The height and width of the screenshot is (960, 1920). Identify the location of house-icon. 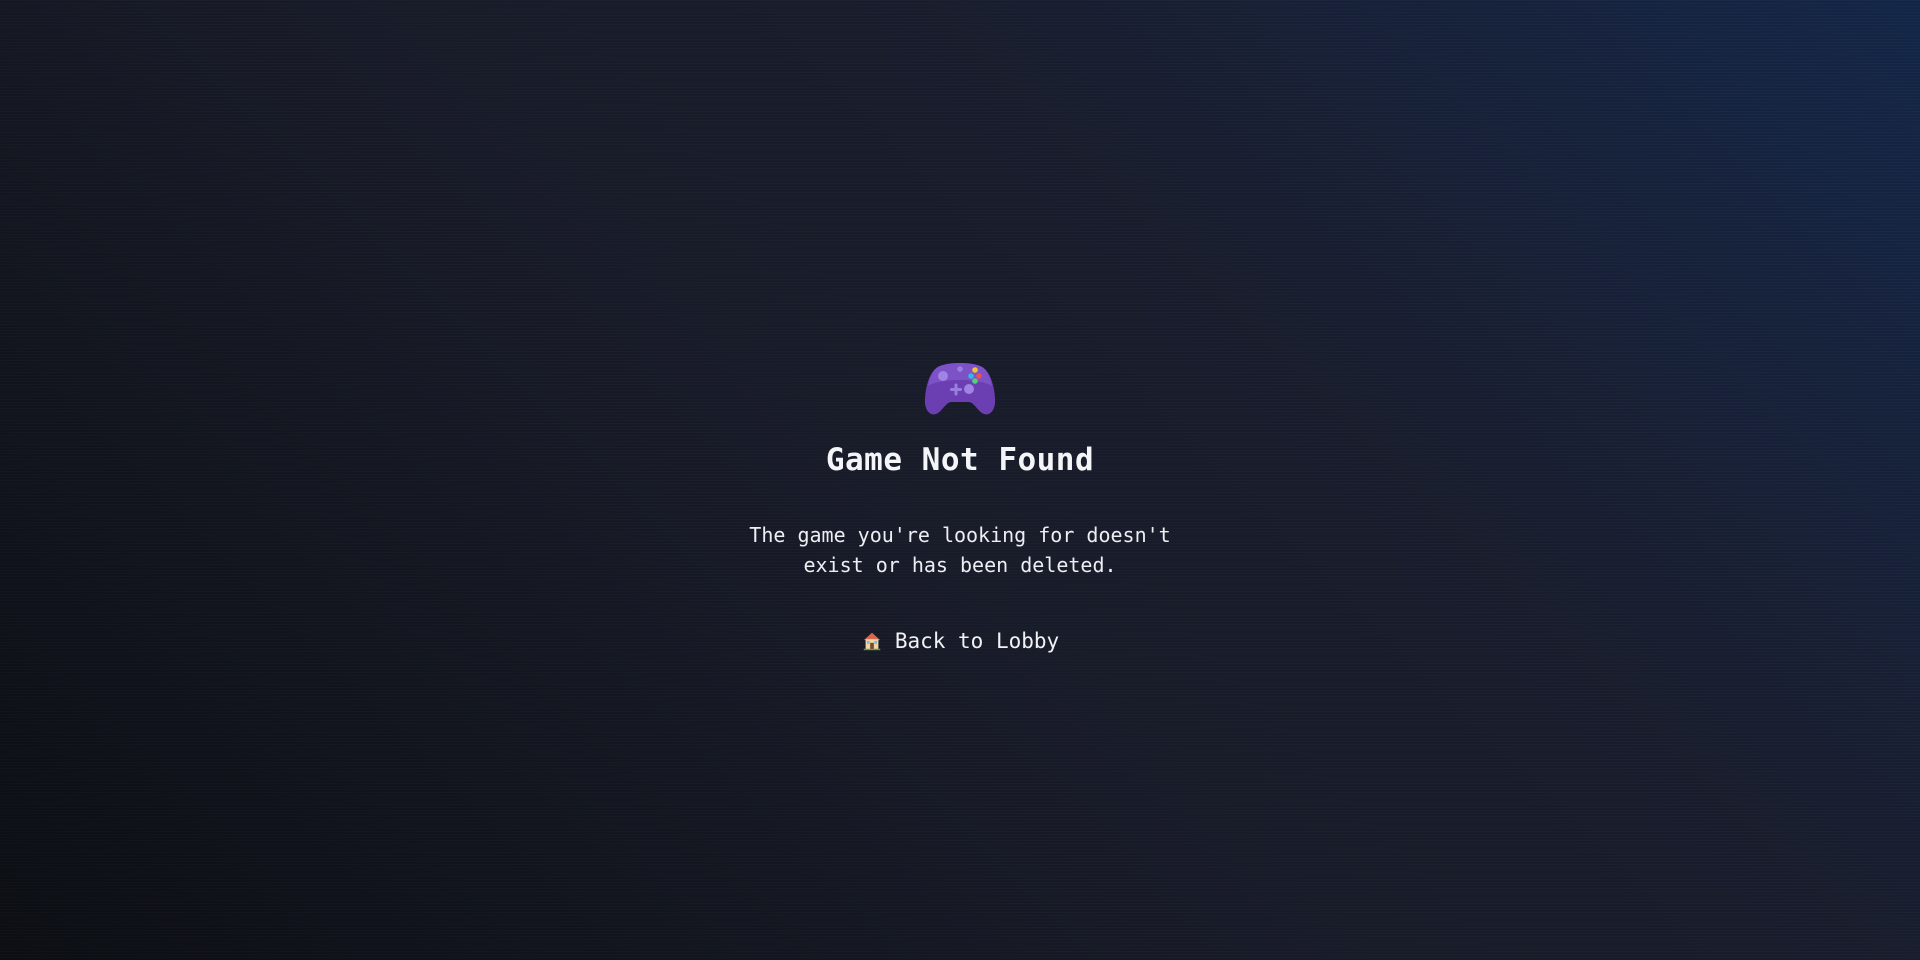
(872, 641).